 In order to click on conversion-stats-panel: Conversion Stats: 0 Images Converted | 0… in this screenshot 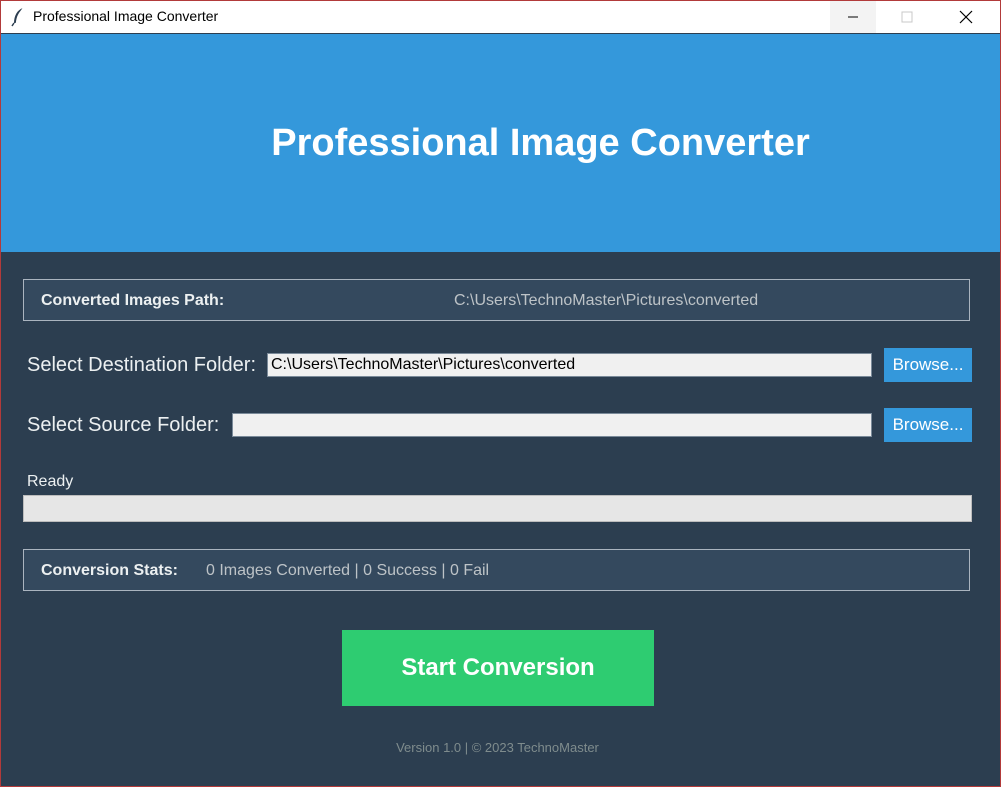, I will do `click(496, 570)`.